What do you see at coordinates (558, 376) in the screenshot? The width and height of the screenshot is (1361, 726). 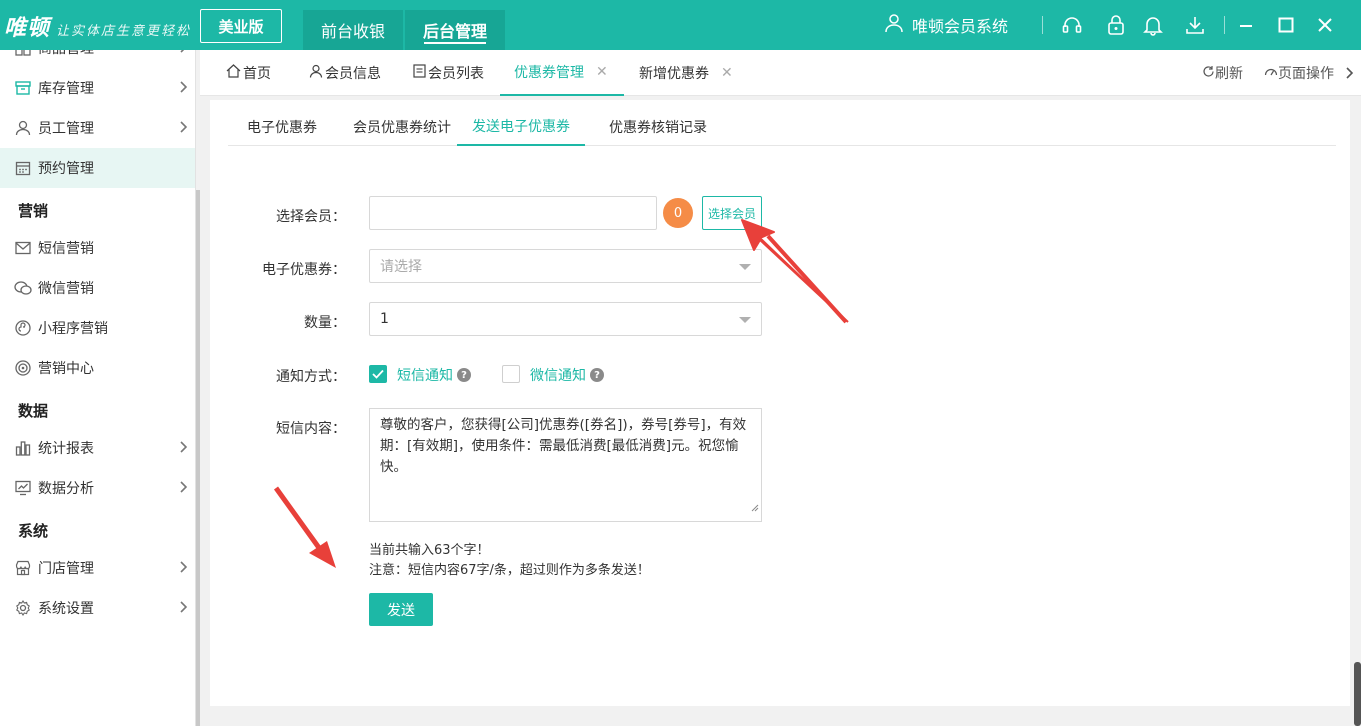 I see `wechat-notify-label: 微信通知` at bounding box center [558, 376].